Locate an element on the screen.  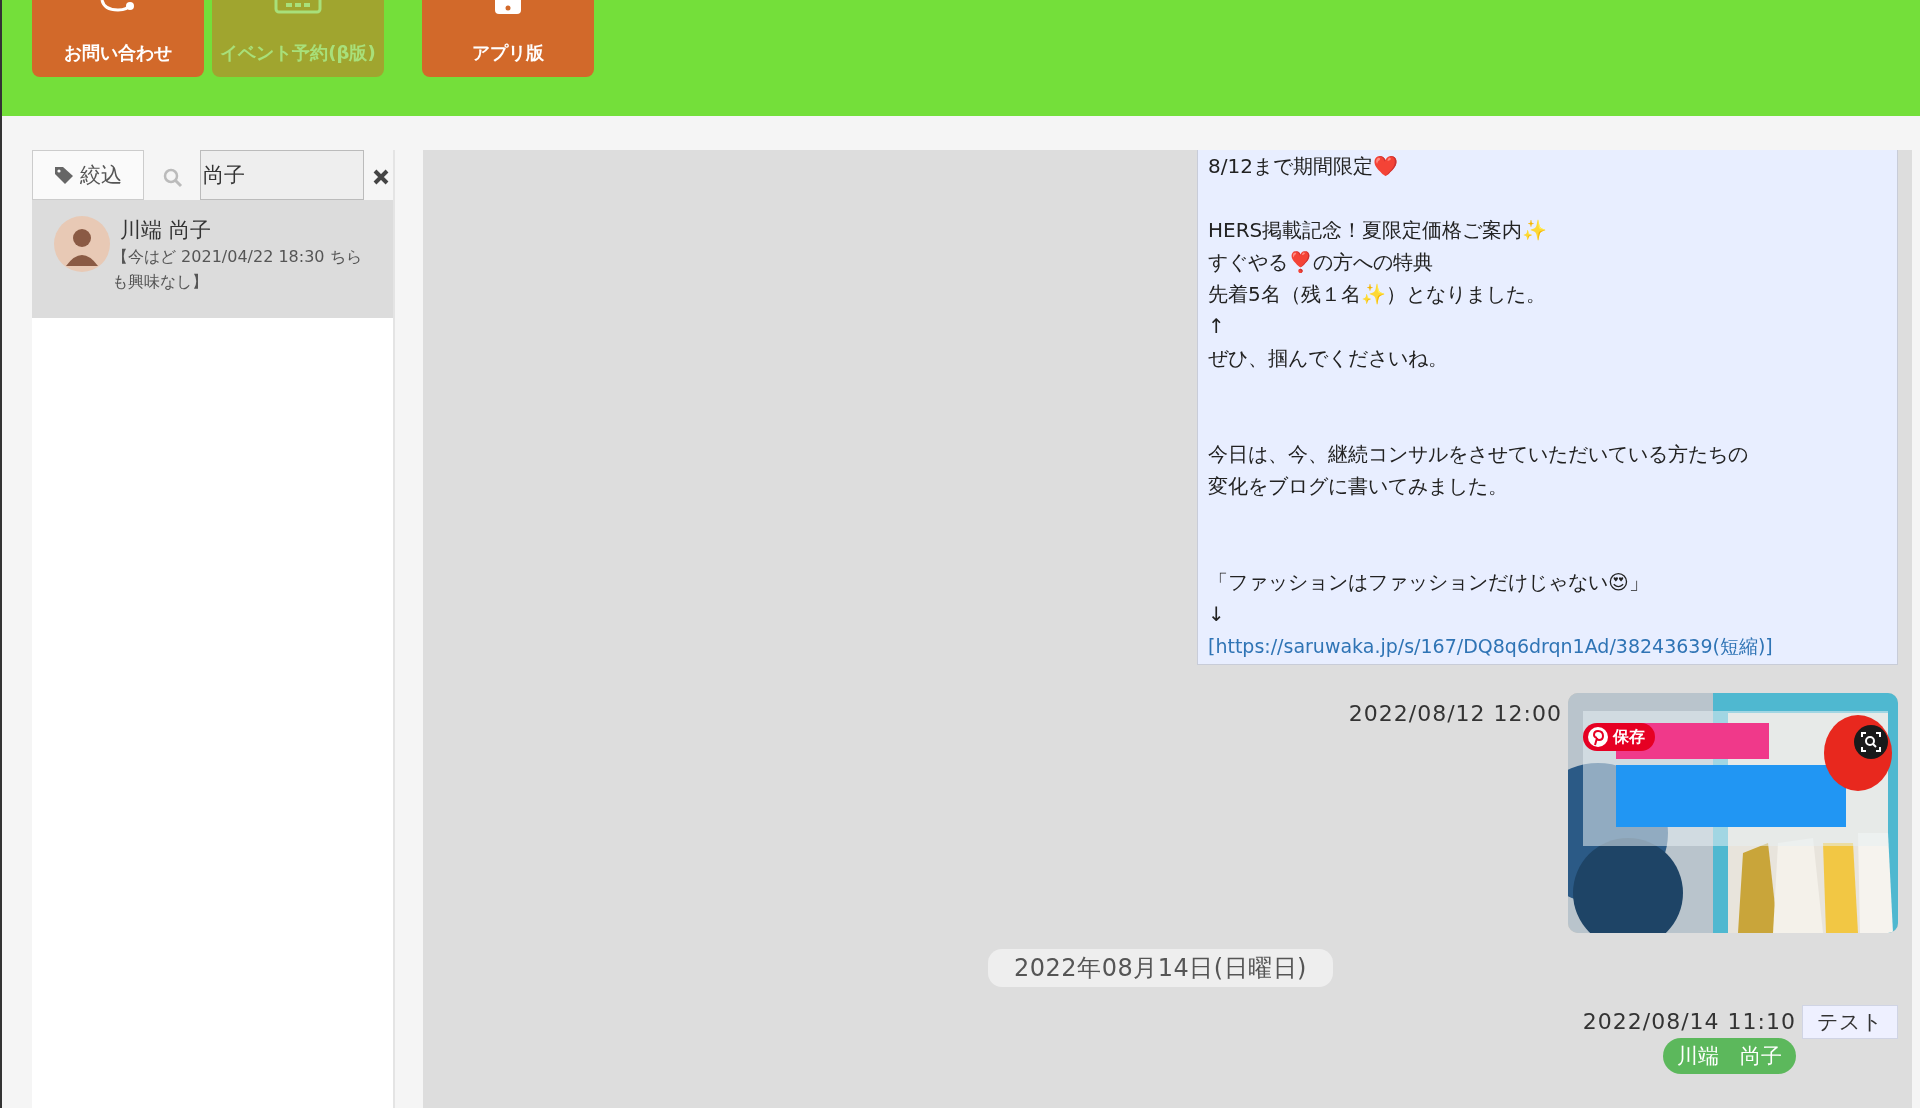
filter-tab: 絞込 is located at coordinates (88, 175).